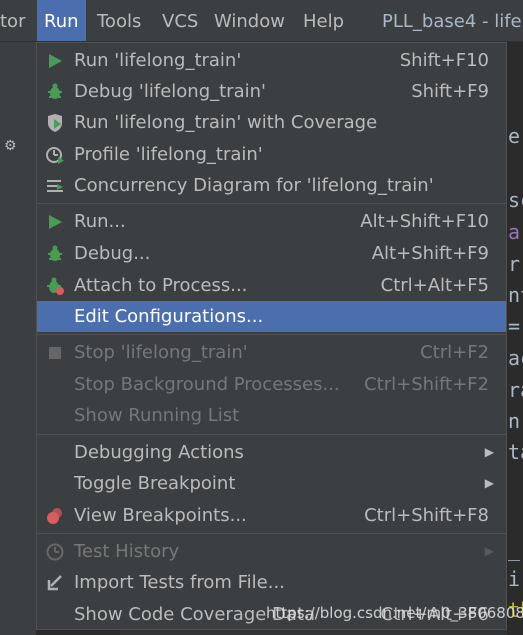  What do you see at coordinates (515, 200) in the screenshot?
I see `editor-line: sc` at bounding box center [515, 200].